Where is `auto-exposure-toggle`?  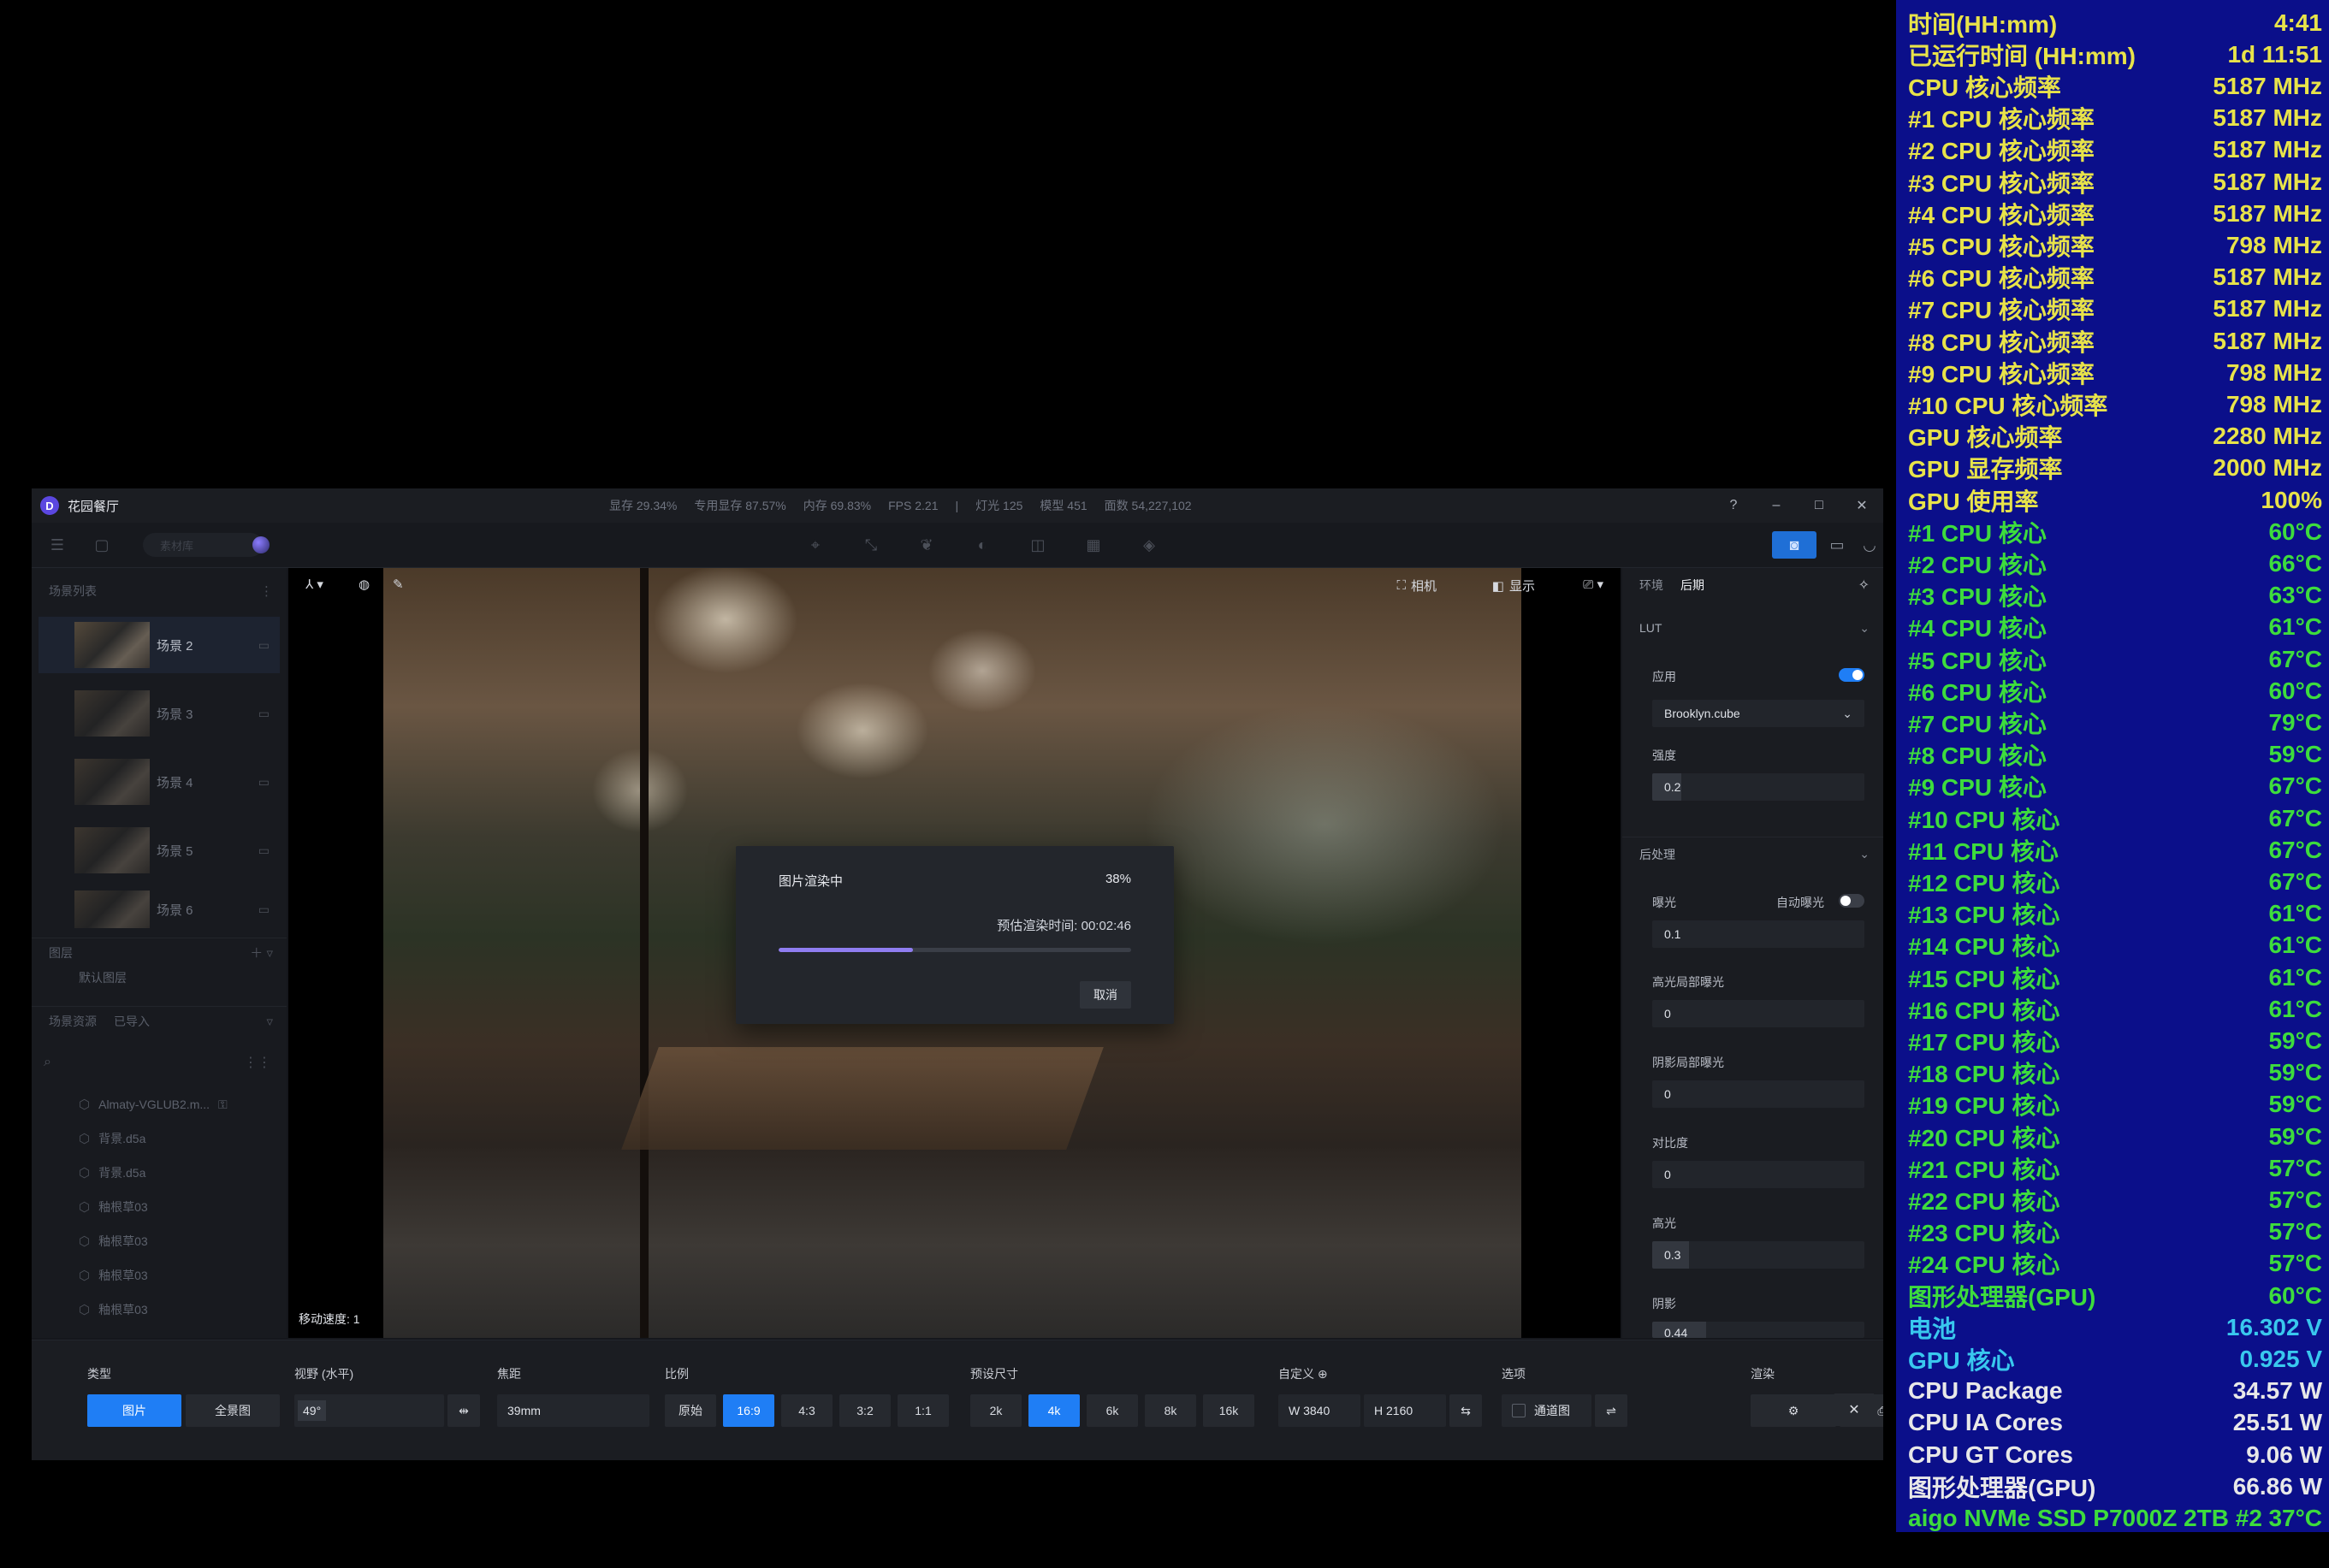 auto-exposure-toggle is located at coordinates (1851, 901).